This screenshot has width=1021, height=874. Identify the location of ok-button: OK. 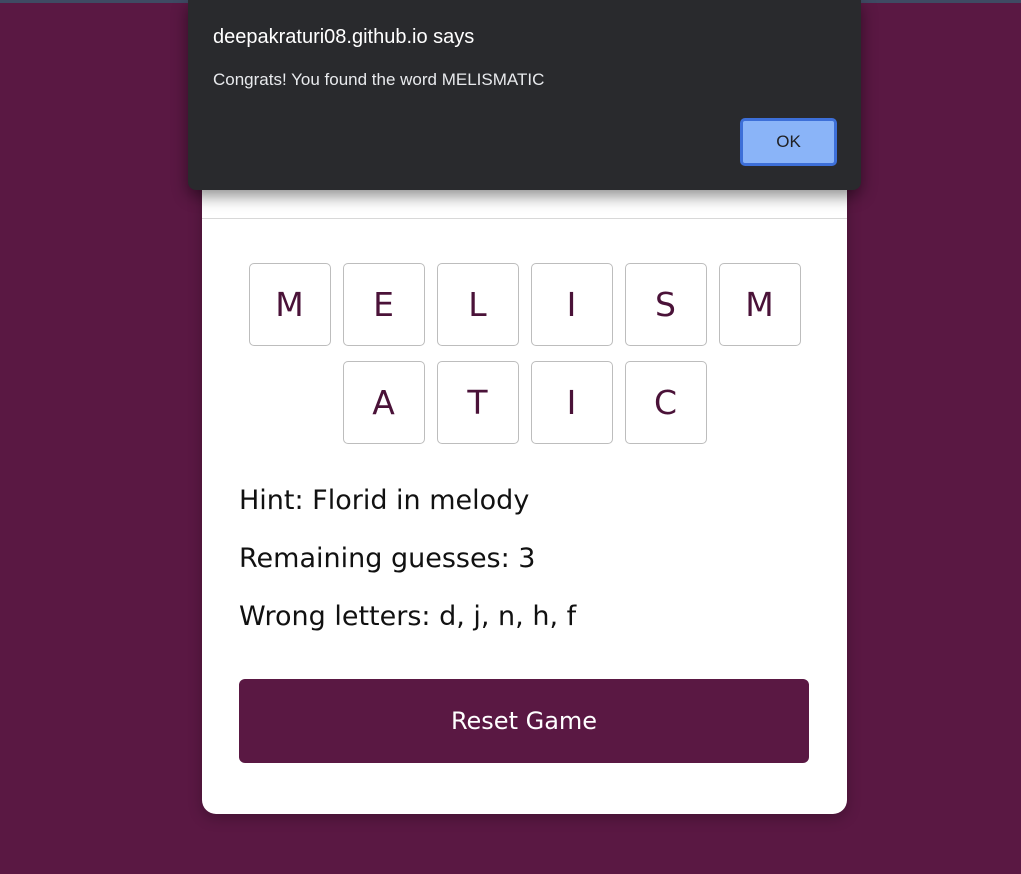
(788, 142).